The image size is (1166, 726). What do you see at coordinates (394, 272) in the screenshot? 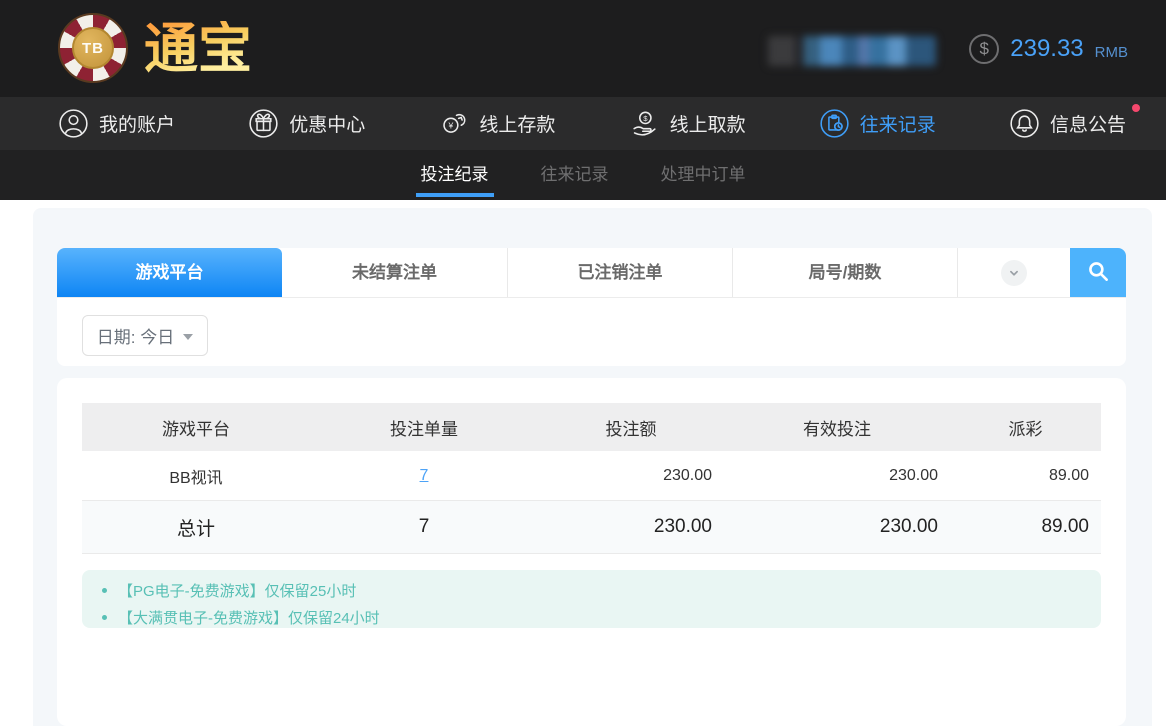
I see `tab-unsettled-bets: 未结算注单` at bounding box center [394, 272].